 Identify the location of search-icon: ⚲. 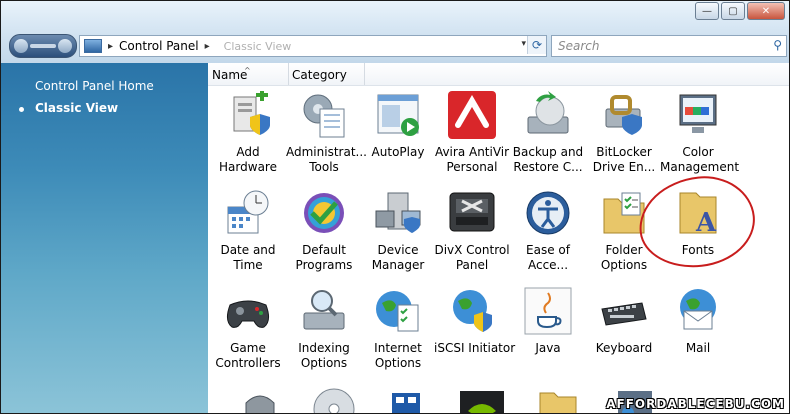
(777, 45).